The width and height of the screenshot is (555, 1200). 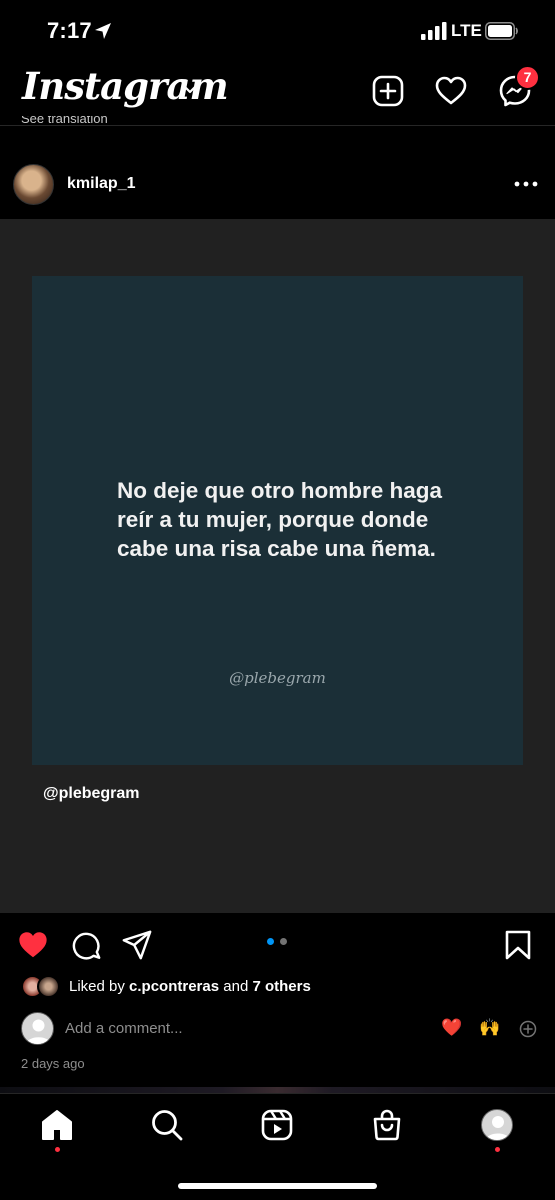 I want to click on post-header: kmilap_1, so click(x=277, y=184).